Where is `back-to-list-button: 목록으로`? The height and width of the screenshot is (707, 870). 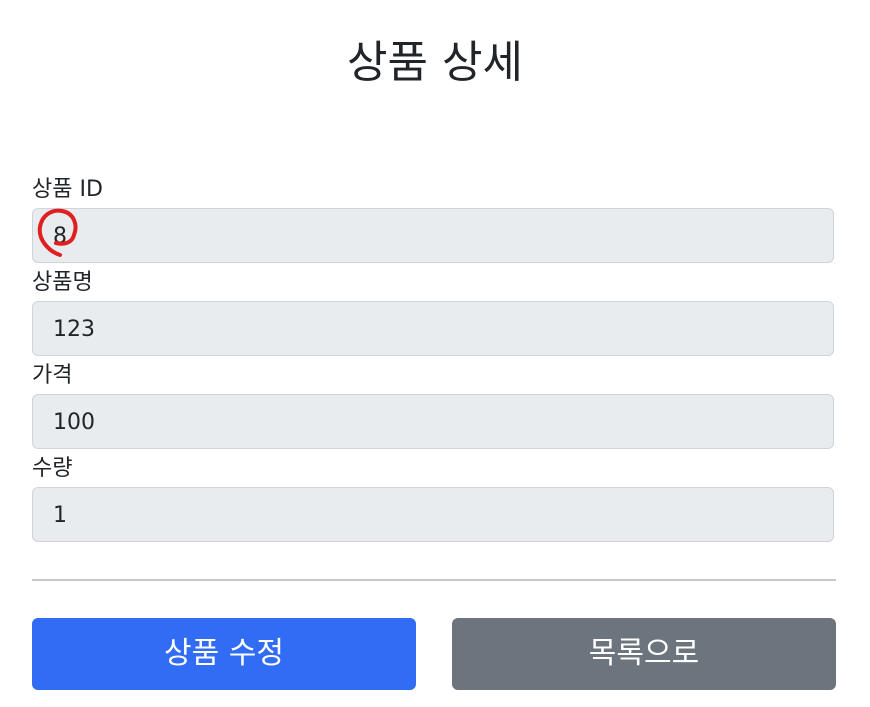
back-to-list-button: 목록으로 is located at coordinates (644, 654).